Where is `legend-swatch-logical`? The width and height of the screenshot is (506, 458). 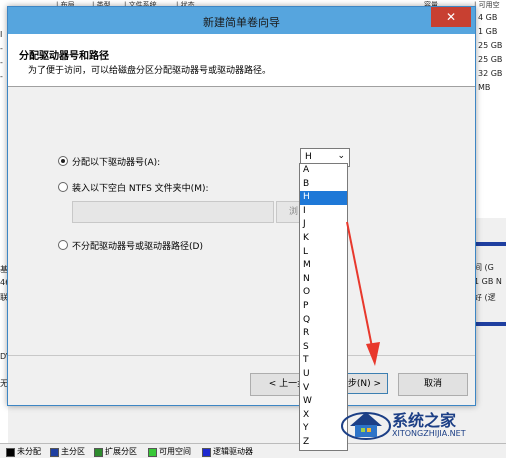 legend-swatch-logical is located at coordinates (206, 452).